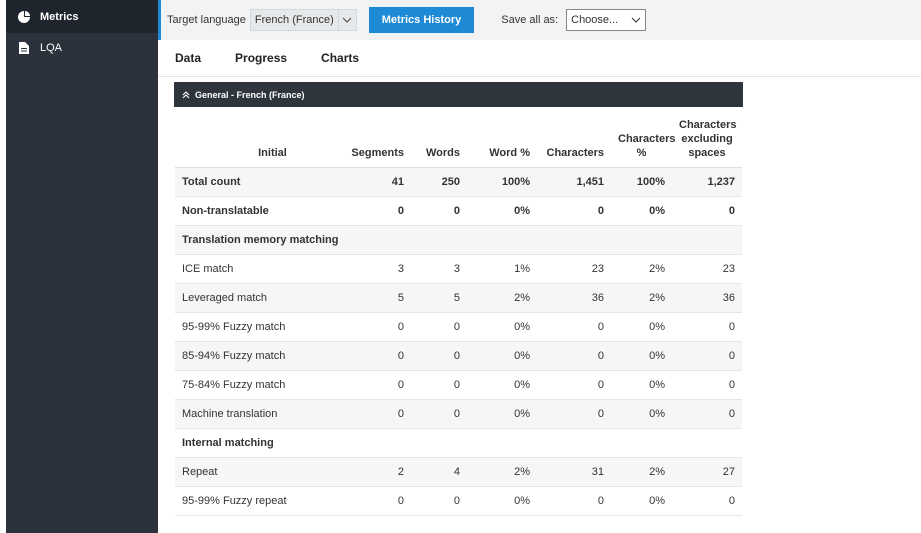  I want to click on table-row: 85-94% Fuzzy match 0 0 0% 0 0% 0, so click(458, 356).